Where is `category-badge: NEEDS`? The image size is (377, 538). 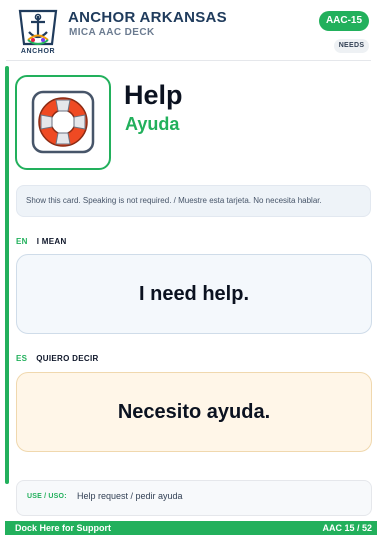
category-badge: NEEDS is located at coordinates (351, 46).